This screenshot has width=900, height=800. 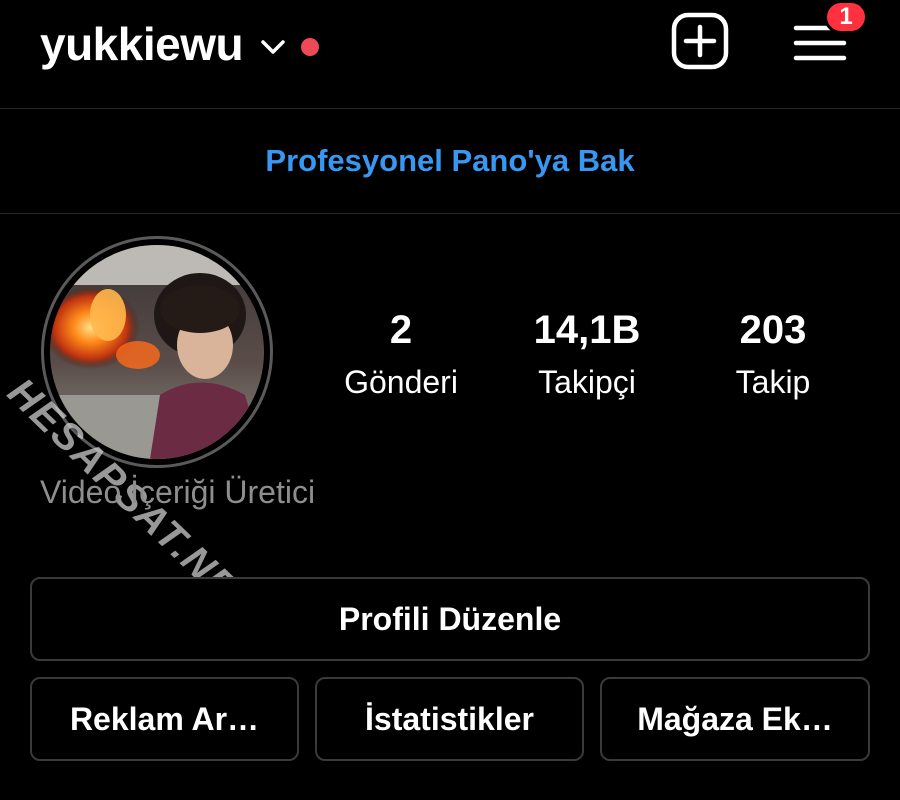 I want to click on followers-count: 14,1B, so click(x=587, y=330).